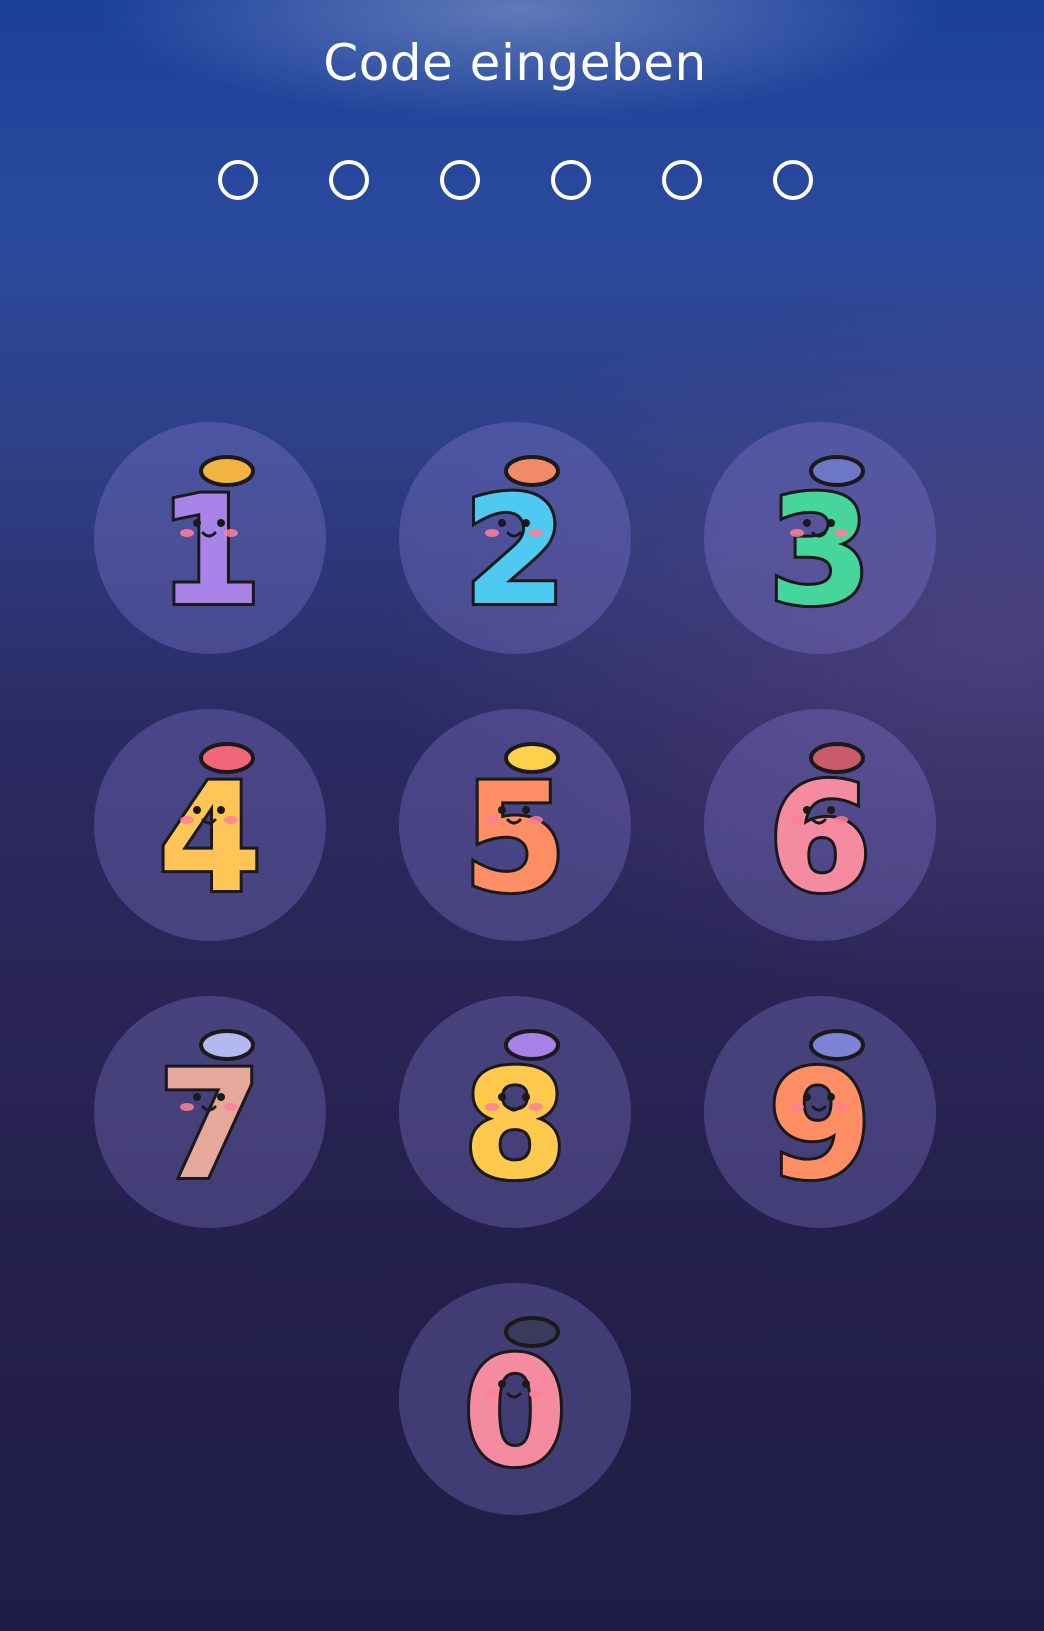  I want to click on key-8-button: 8, so click(515, 1112).